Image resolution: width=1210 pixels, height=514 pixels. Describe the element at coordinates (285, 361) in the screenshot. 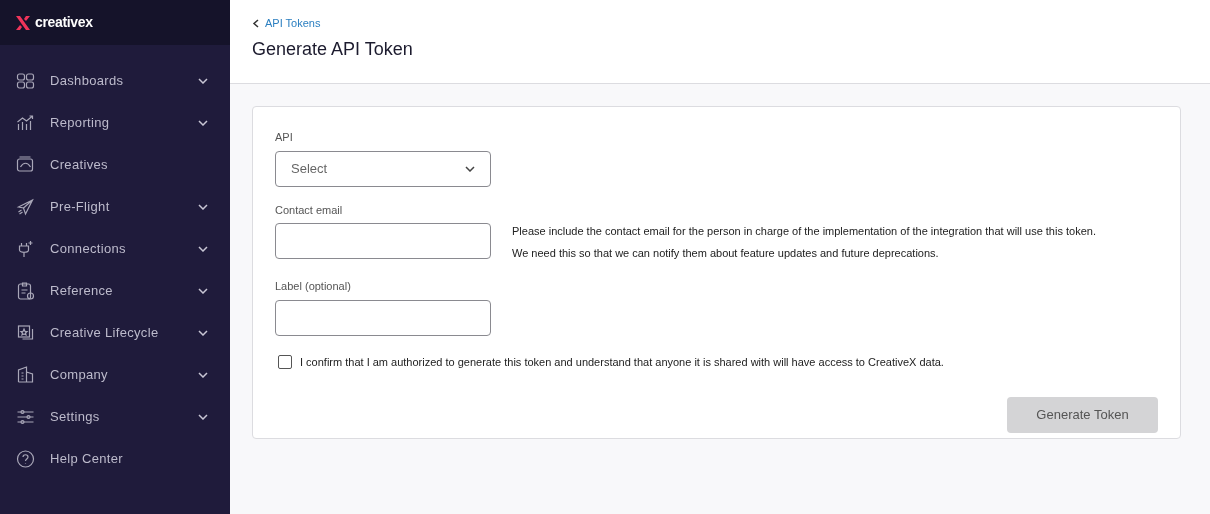

I see `checkbox` at that location.